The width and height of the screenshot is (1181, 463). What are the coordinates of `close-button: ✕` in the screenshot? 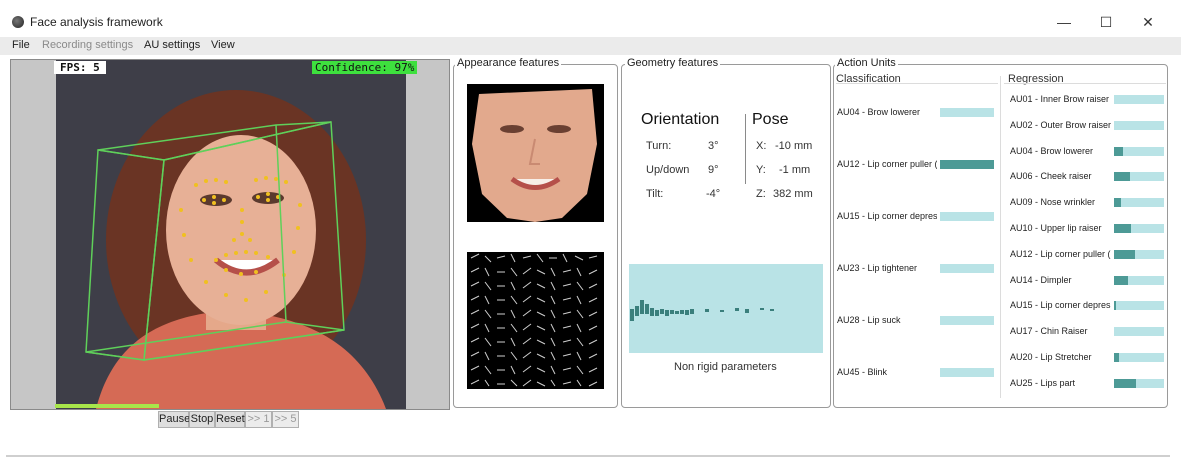 It's located at (1148, 22).